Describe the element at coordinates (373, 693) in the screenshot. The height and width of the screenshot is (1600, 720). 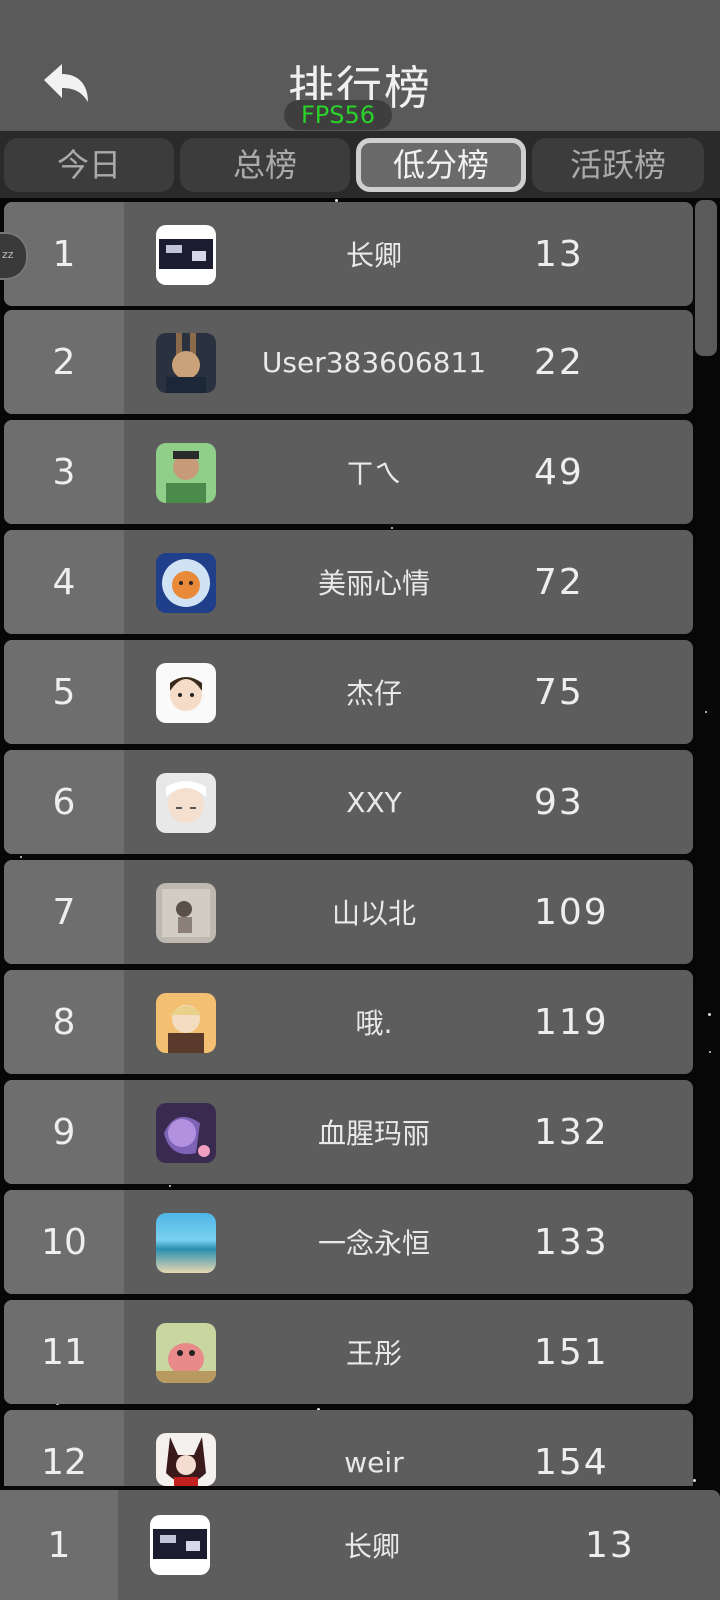
I see `player-name: 杰仔` at that location.